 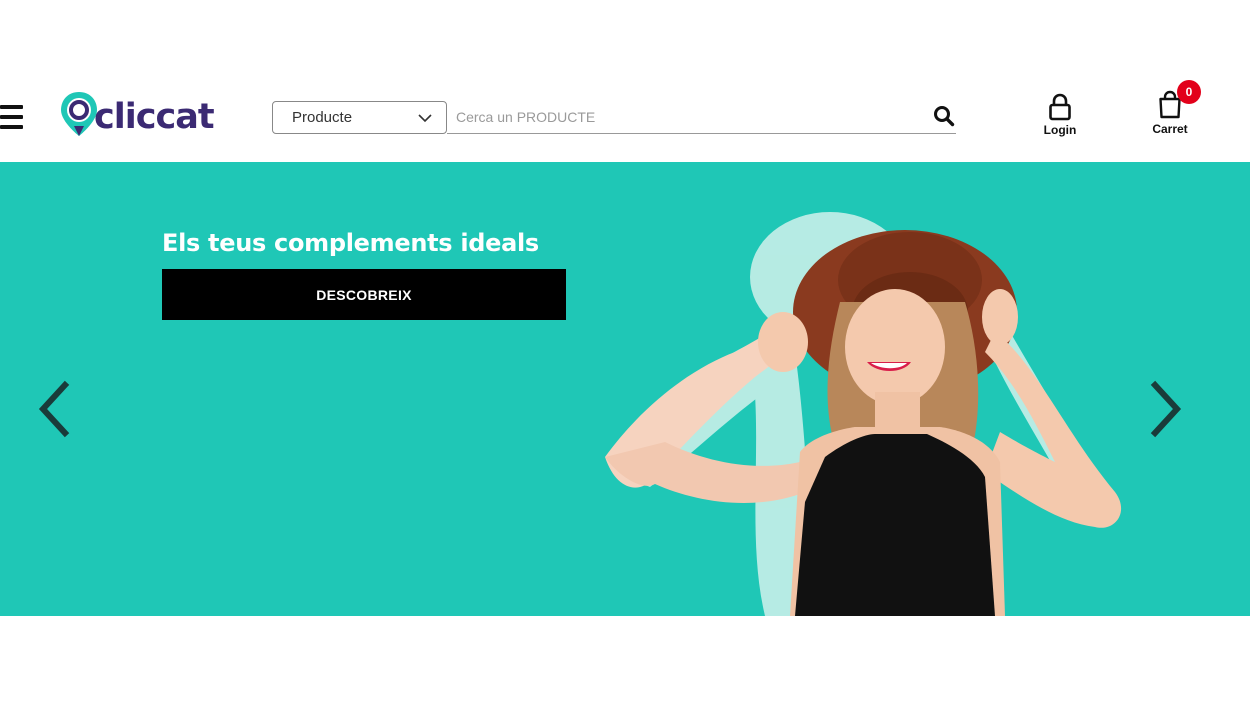 I want to click on cart-label: Carret, so click(x=1170, y=129).